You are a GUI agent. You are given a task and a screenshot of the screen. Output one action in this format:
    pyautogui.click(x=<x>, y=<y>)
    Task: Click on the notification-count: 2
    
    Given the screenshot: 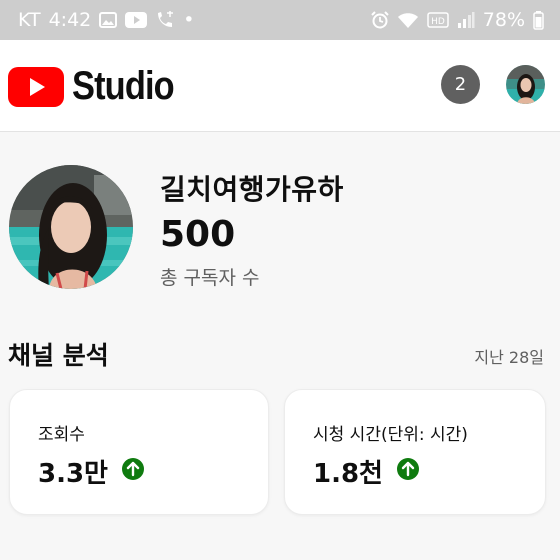 What is the action you would take?
    pyautogui.click(x=460, y=84)
    